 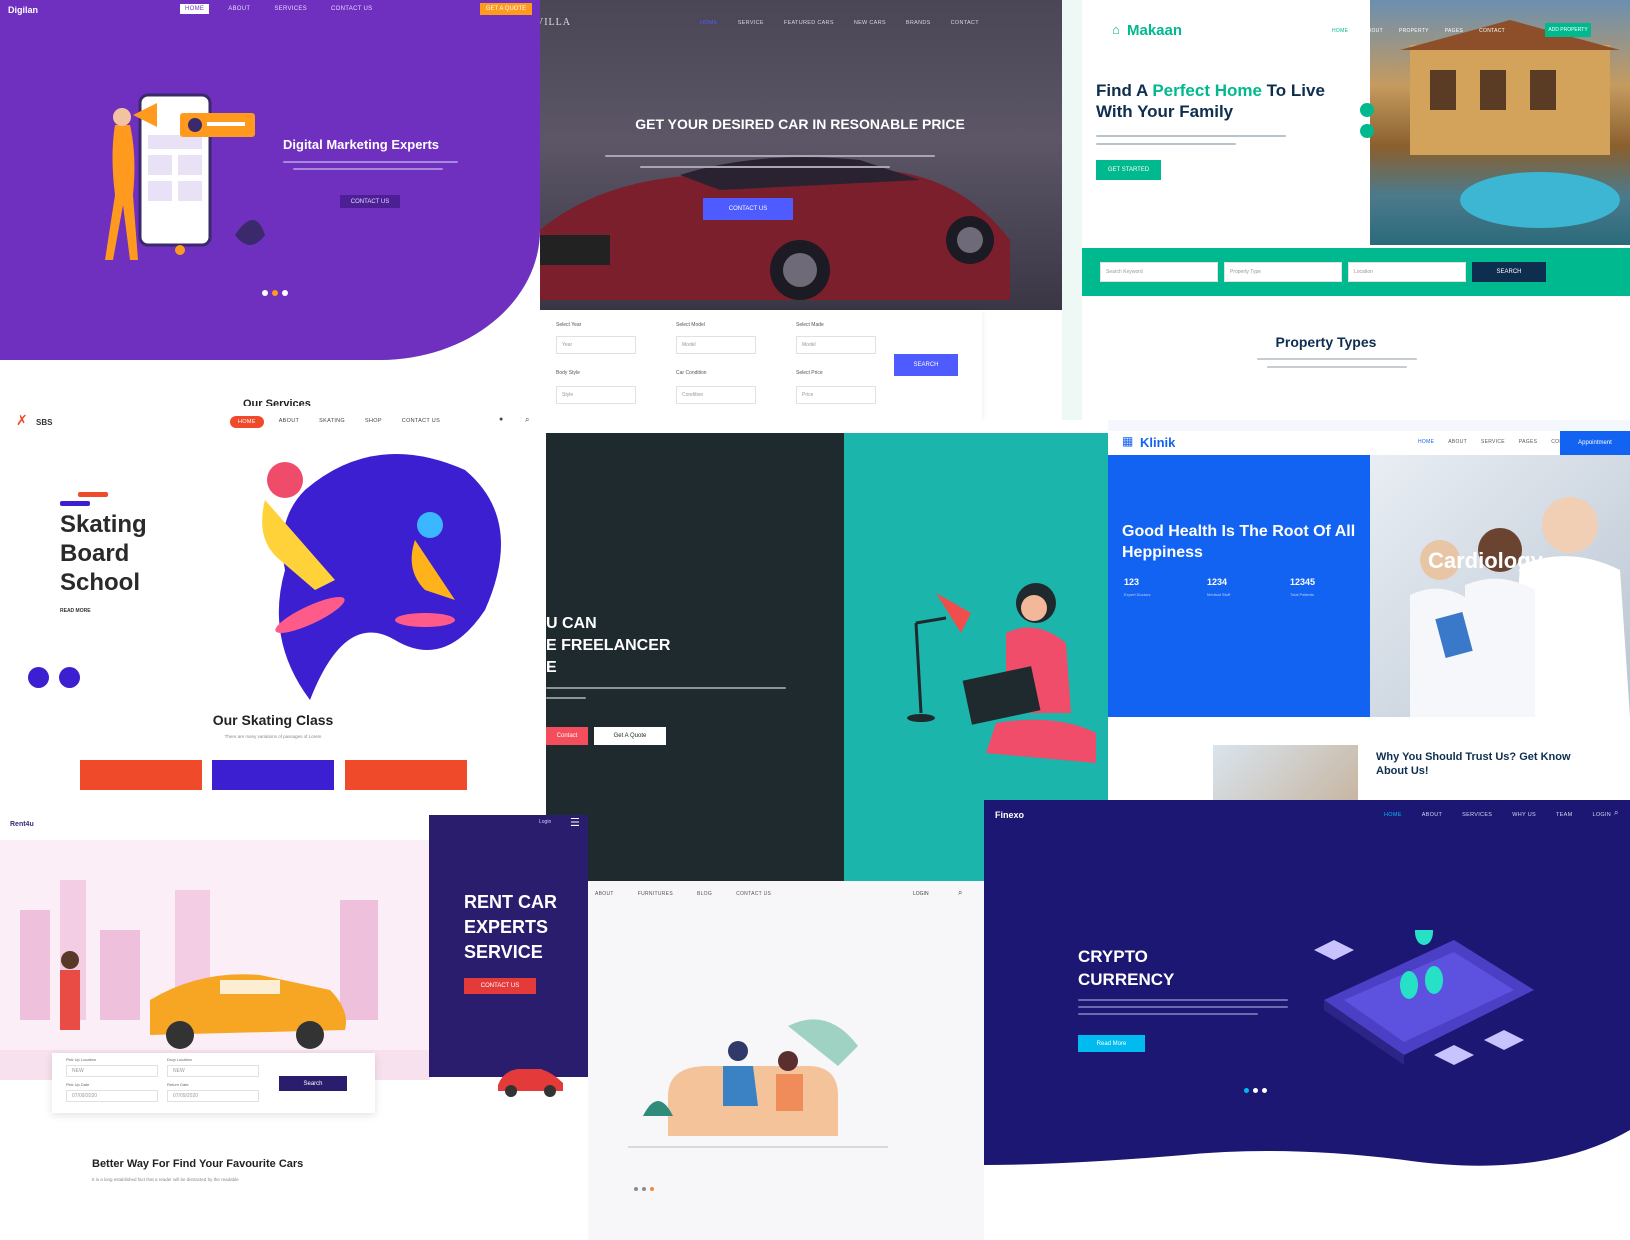 I want to click on nav-item-login: LOGIN, so click(x=1601, y=815).